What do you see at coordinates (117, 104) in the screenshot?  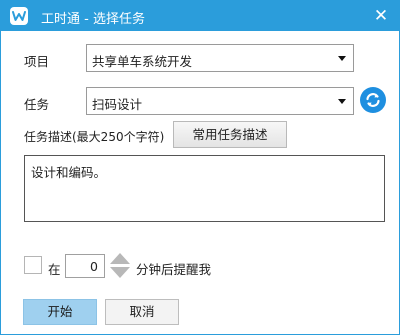 I see `task-select-value: 扫码设计` at bounding box center [117, 104].